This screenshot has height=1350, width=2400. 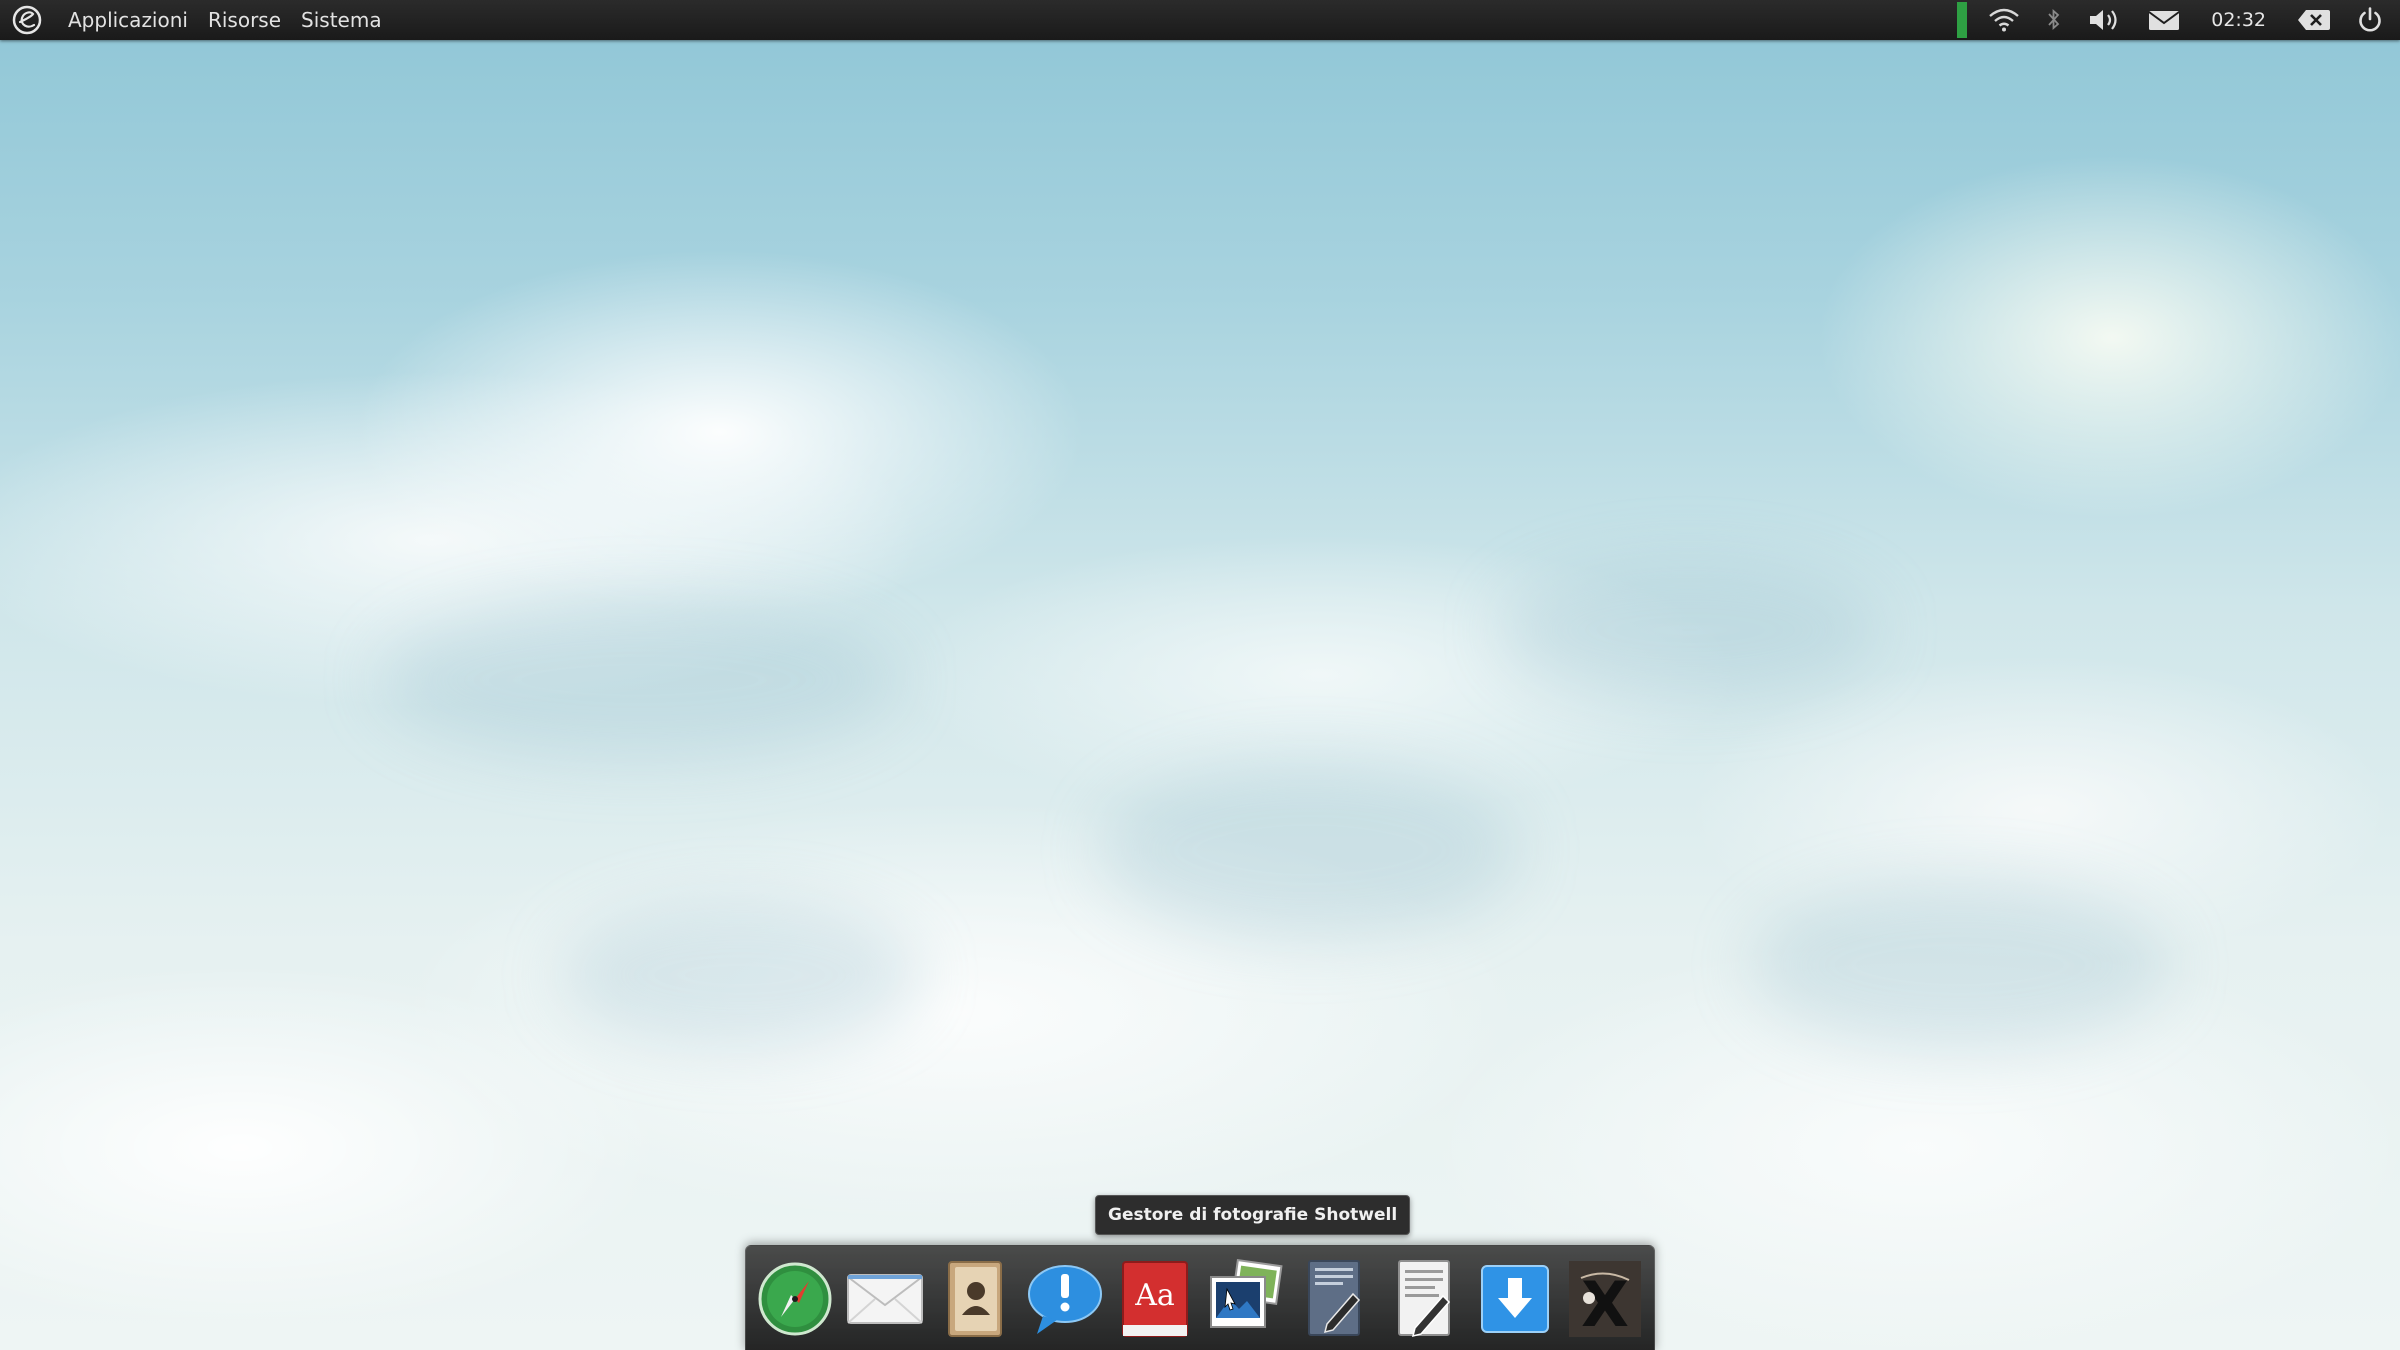 What do you see at coordinates (27, 20) in the screenshot?
I see `elementary-logo-icon` at bounding box center [27, 20].